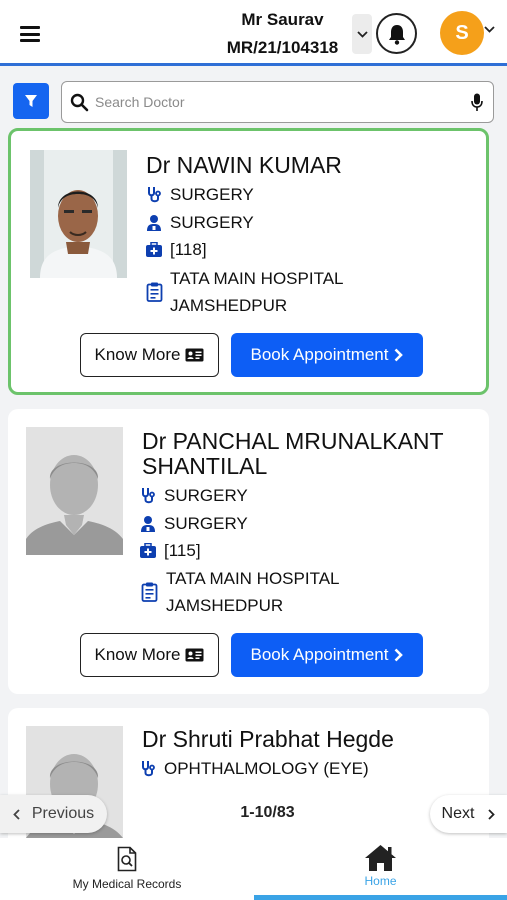 Image resolution: width=507 pixels, height=900 pixels. What do you see at coordinates (462, 33) in the screenshot?
I see `avatar: S` at bounding box center [462, 33].